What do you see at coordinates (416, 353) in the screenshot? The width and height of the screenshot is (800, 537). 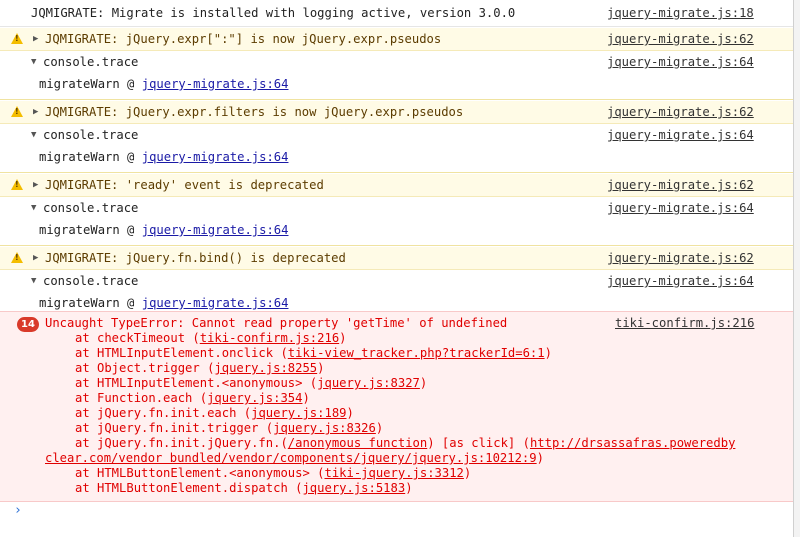 I see `frame-link: tiki-view_tracker.php?trackerId=6:1` at bounding box center [416, 353].